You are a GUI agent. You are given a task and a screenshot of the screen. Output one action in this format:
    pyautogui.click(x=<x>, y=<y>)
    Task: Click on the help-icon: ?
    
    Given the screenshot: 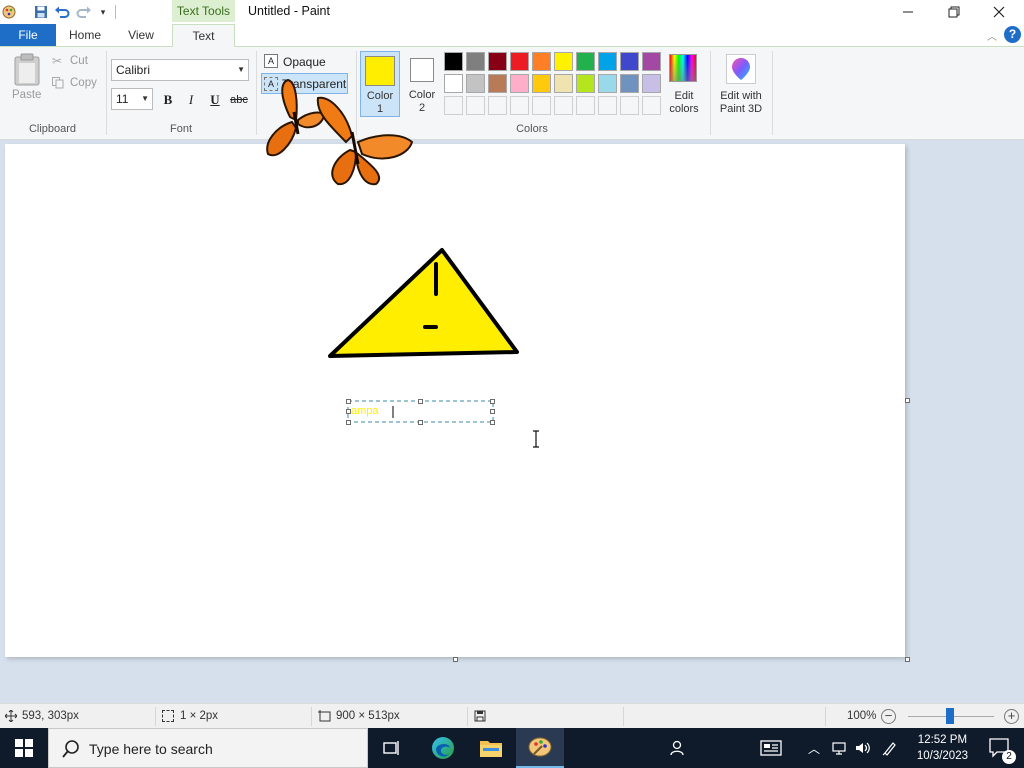 What is the action you would take?
    pyautogui.click(x=1012, y=34)
    